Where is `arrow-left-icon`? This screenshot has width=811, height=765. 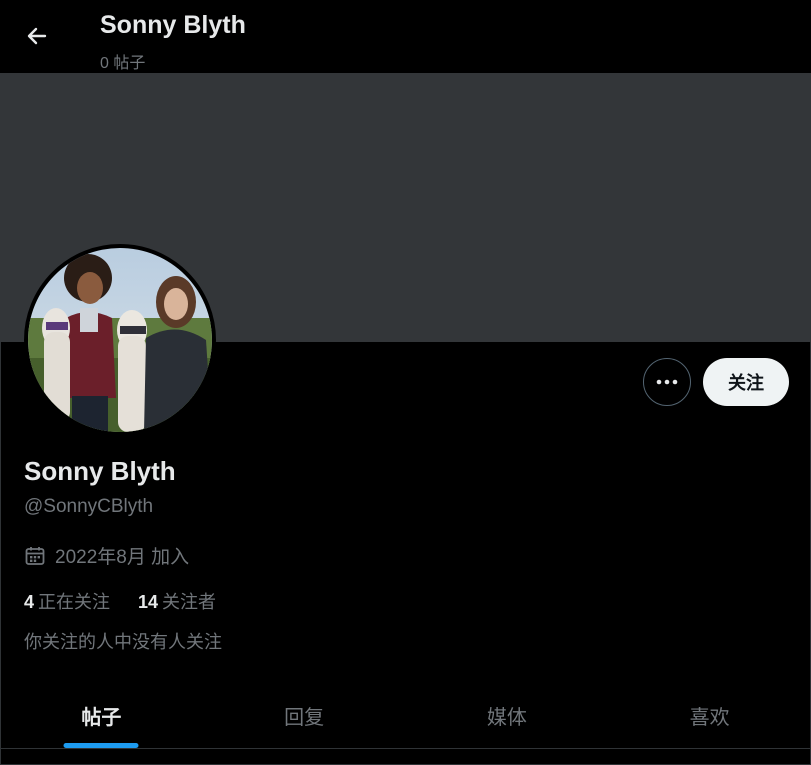 arrow-left-icon is located at coordinates (37, 36).